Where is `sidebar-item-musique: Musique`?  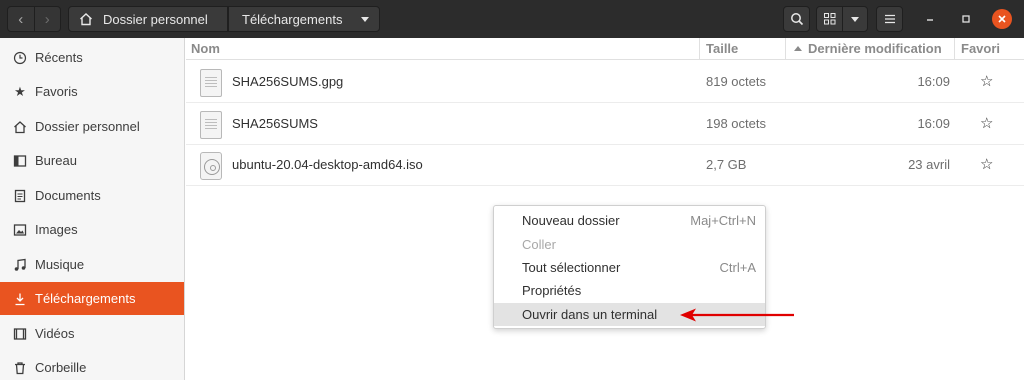 sidebar-item-musique: Musique is located at coordinates (92, 264).